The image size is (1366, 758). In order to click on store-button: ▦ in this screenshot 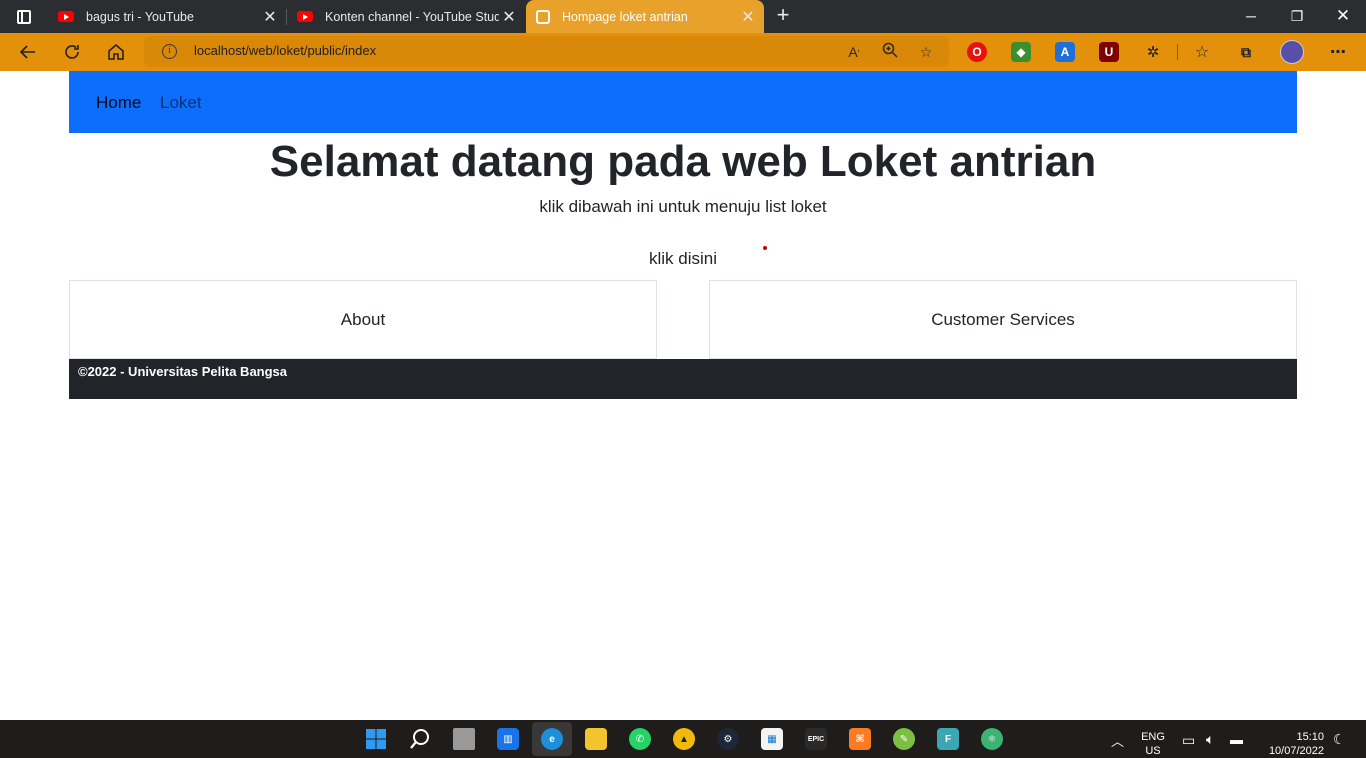, I will do `click(772, 739)`.